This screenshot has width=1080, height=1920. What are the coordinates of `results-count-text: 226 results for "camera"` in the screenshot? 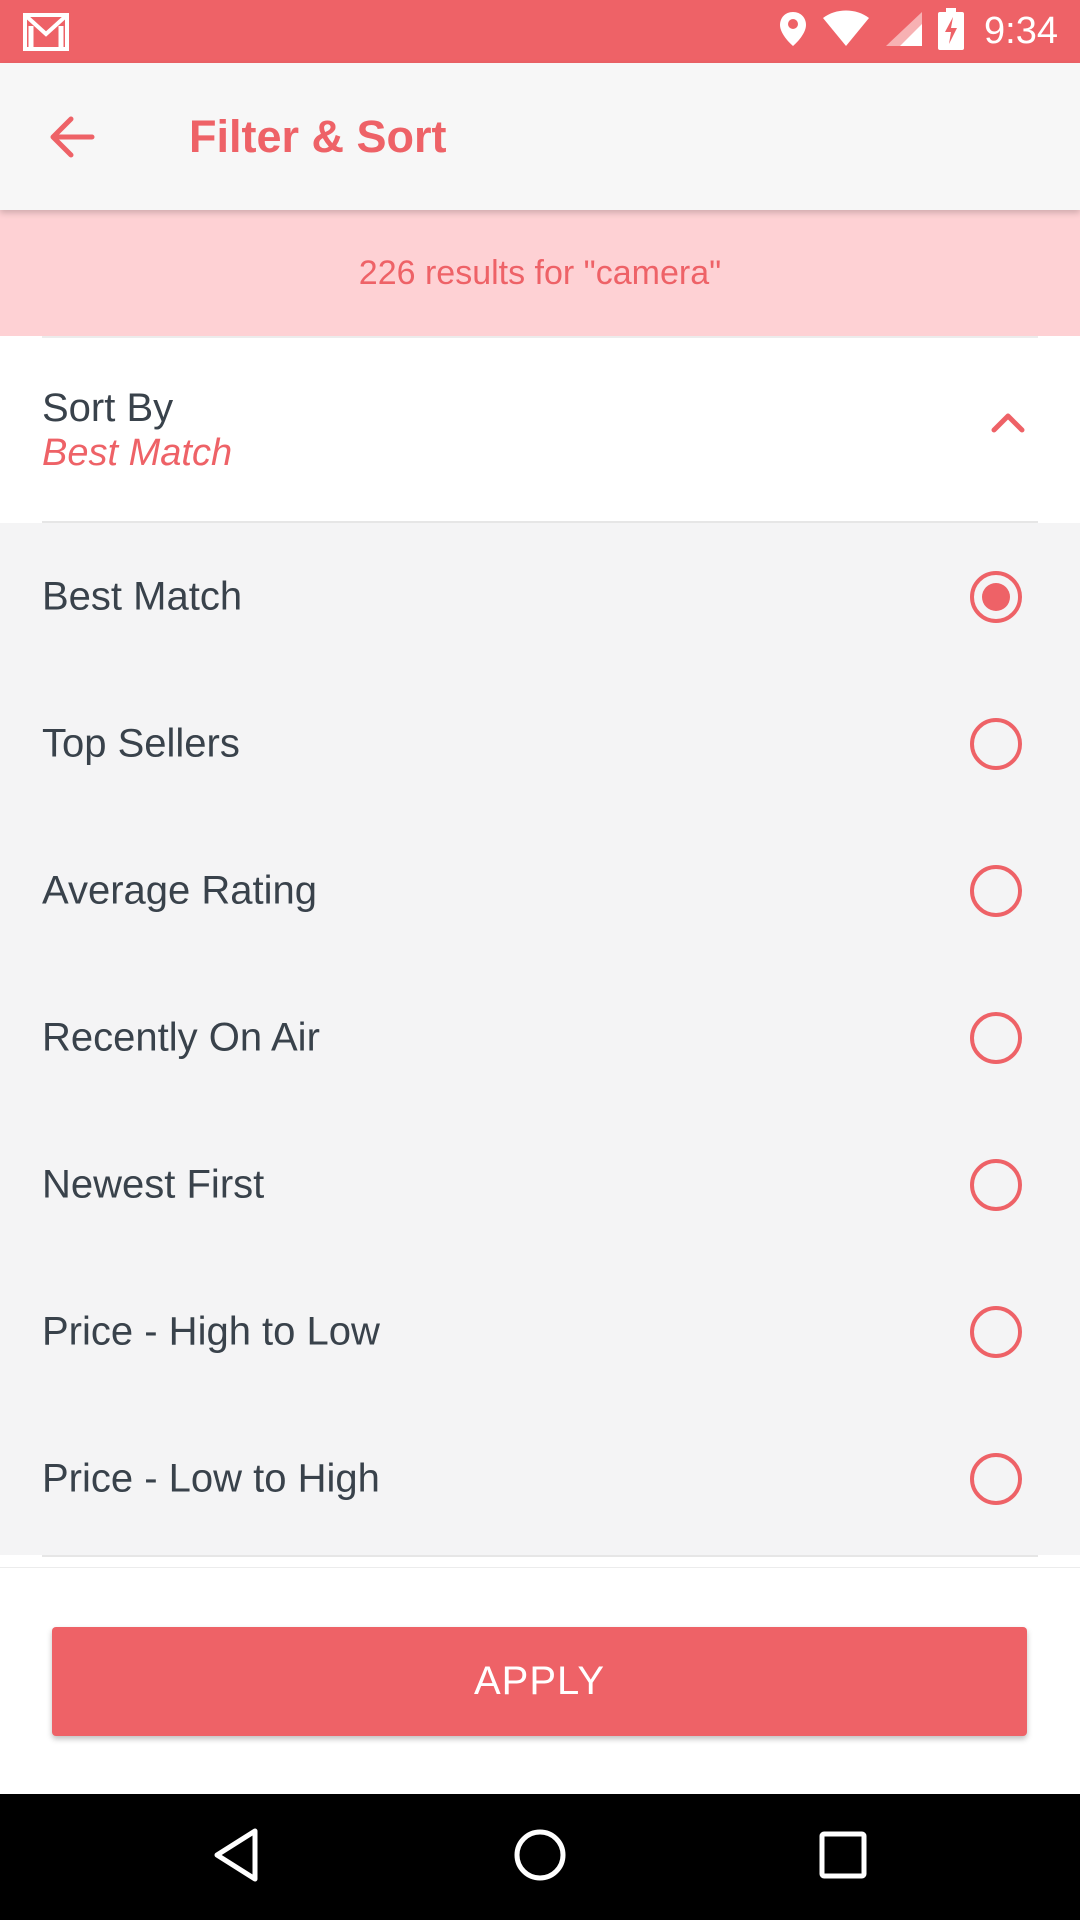 It's located at (540, 272).